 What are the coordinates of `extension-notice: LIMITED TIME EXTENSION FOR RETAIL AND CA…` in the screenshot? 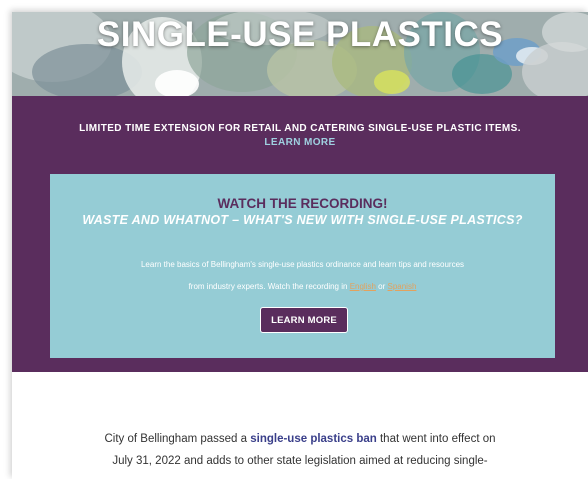 It's located at (300, 136).